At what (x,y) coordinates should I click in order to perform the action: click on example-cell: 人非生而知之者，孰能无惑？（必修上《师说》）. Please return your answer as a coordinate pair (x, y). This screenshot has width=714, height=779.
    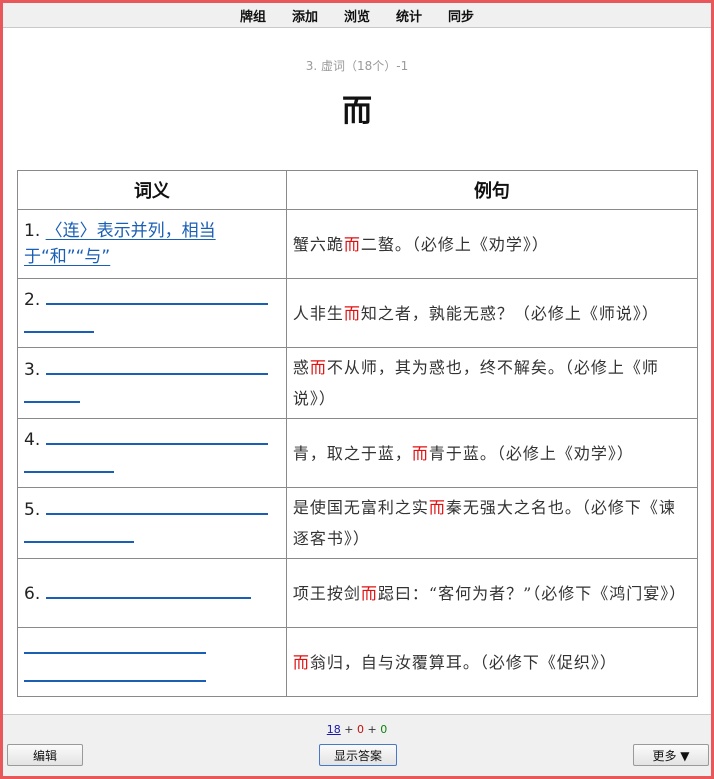
    Looking at the image, I should click on (492, 313).